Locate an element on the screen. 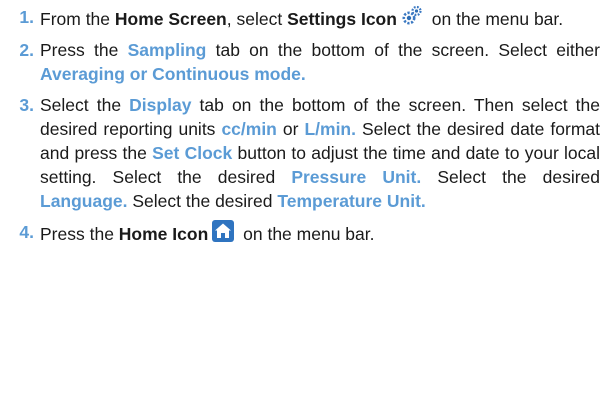  sampling-term: Sampling is located at coordinates (167, 50).